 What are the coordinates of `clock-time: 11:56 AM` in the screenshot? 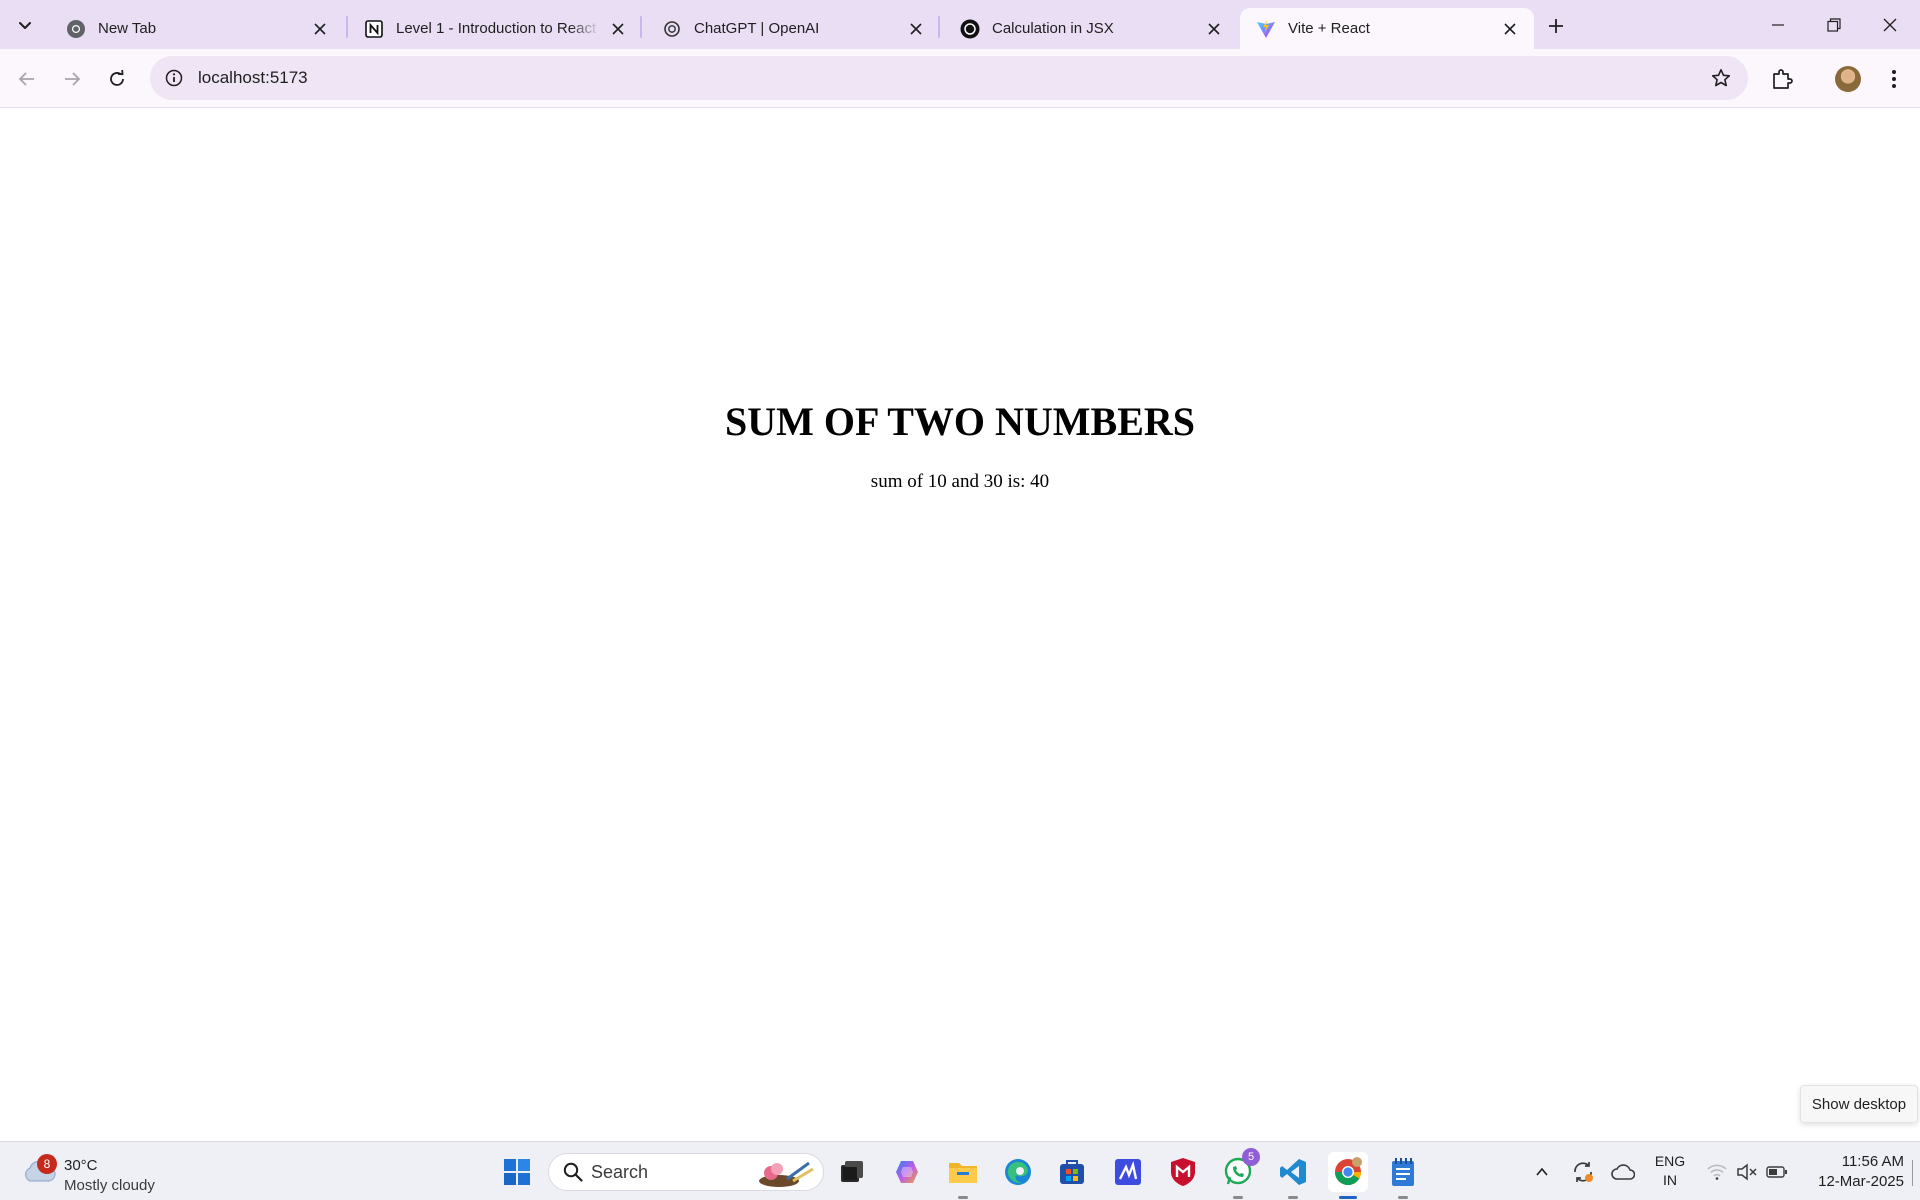 It's located at (1872, 1161).